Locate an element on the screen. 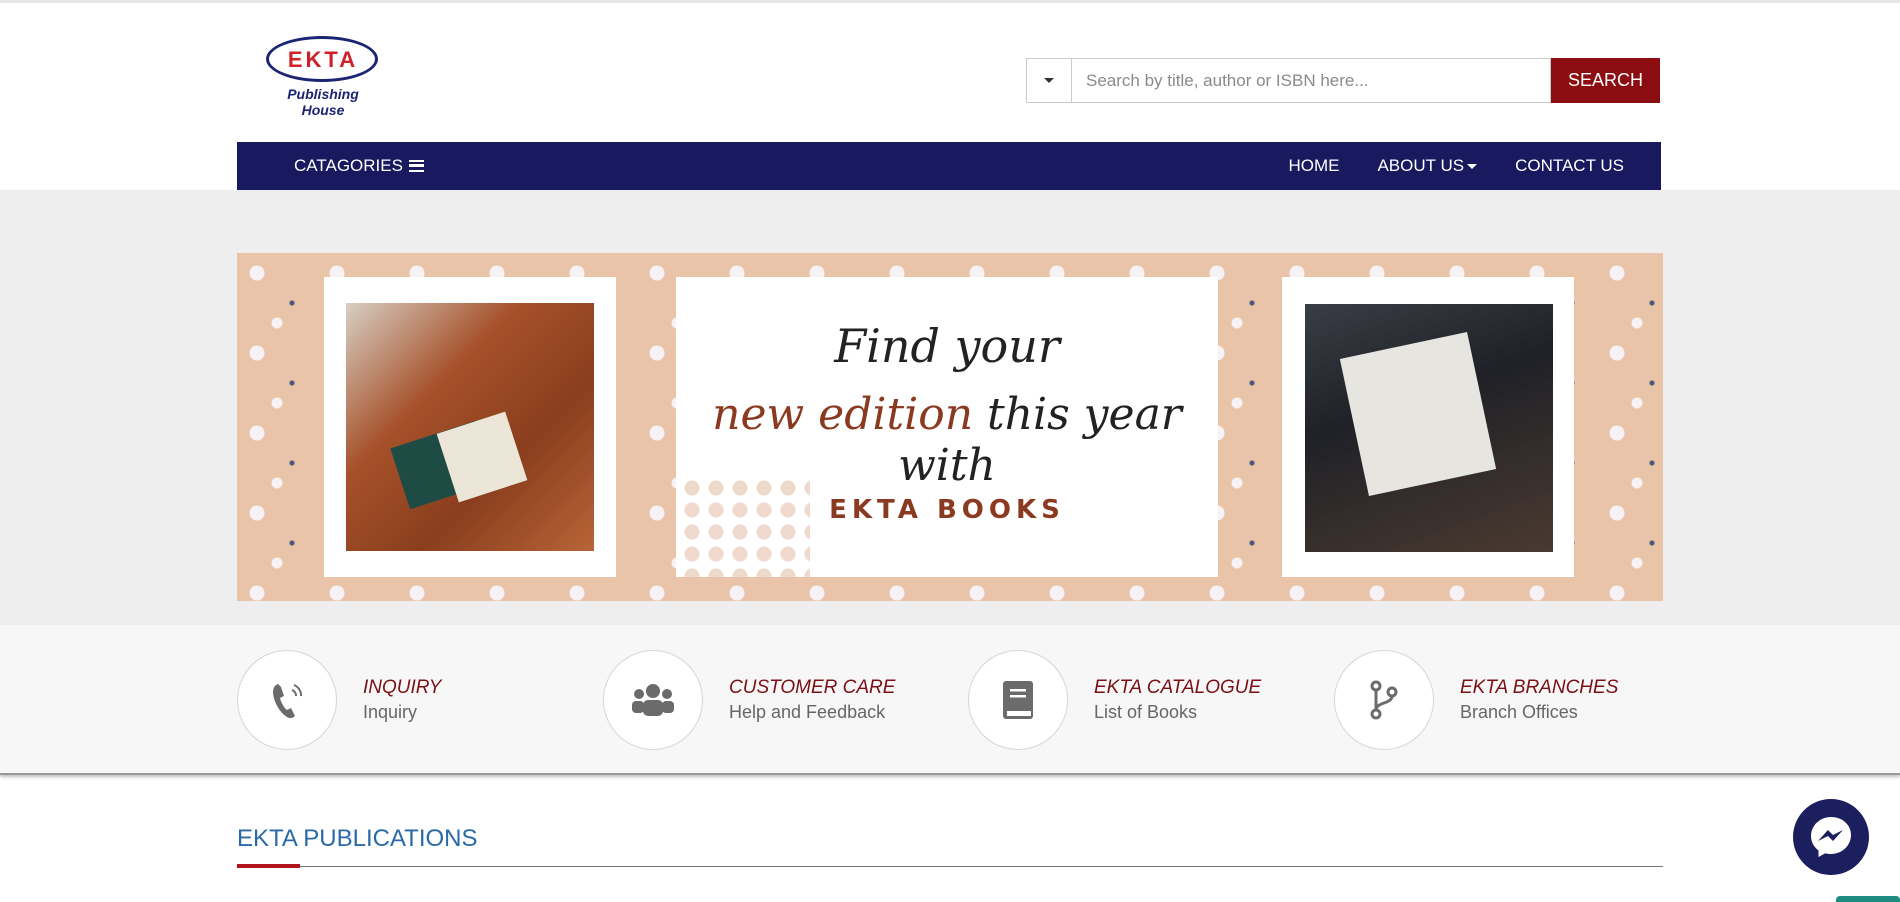  feature-customer-care: CUSTOMER CARE Help and Feedback is located at coordinates (749, 700).